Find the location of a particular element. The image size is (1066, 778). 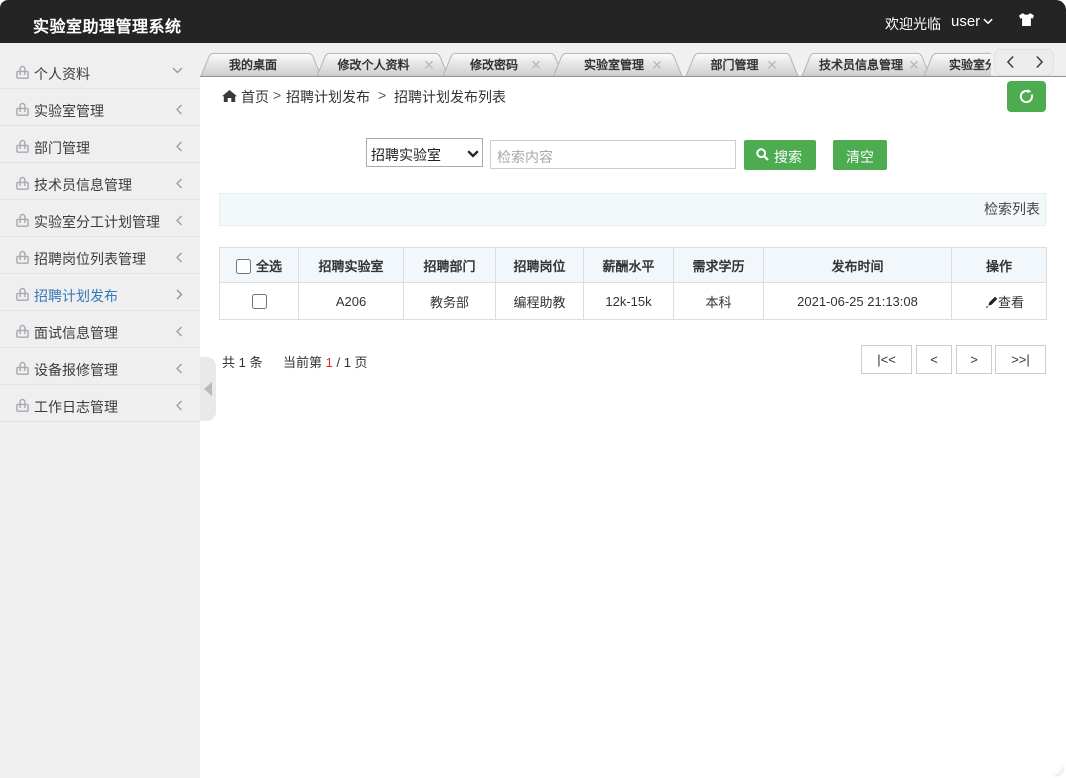

svg-text: 修改密码 is located at coordinates (493, 64).